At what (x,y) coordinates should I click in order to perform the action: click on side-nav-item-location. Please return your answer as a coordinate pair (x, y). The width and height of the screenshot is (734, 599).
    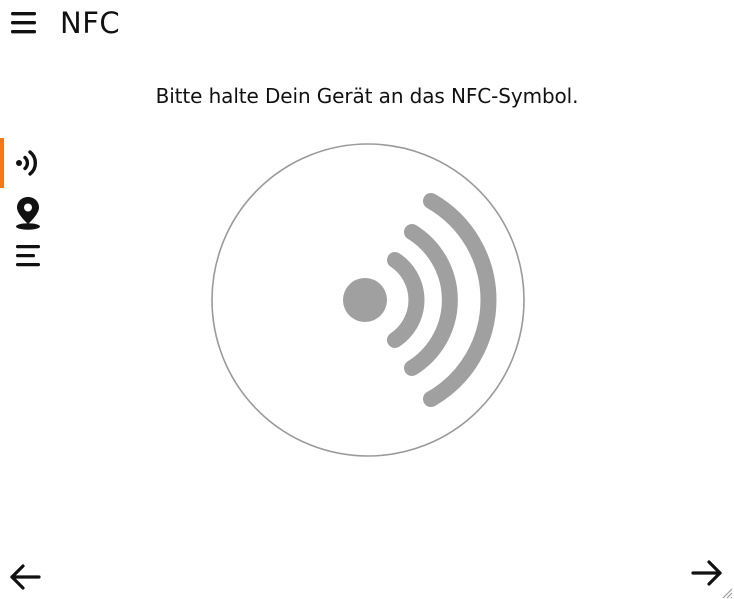
    Looking at the image, I should click on (25, 213).